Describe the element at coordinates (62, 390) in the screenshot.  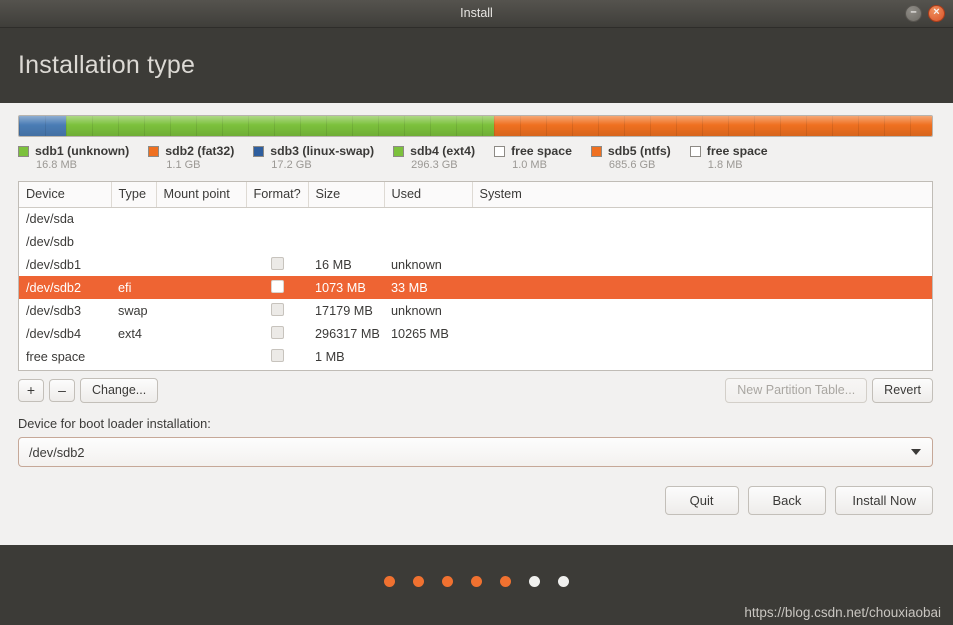
I see `remove-partition-button: –` at that location.